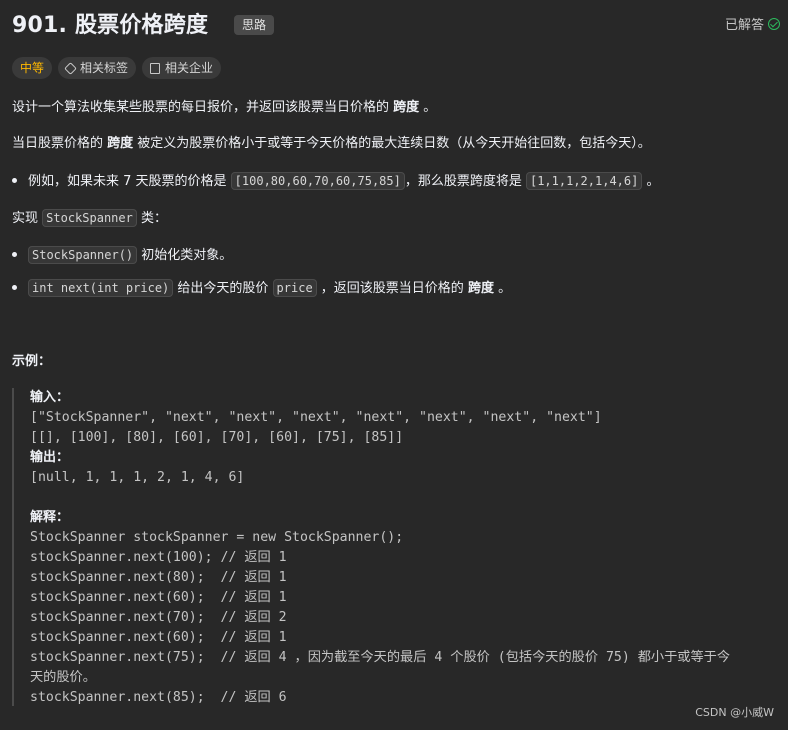 This screenshot has width=788, height=730. What do you see at coordinates (155, 68) in the screenshot?
I see `building-icon` at bounding box center [155, 68].